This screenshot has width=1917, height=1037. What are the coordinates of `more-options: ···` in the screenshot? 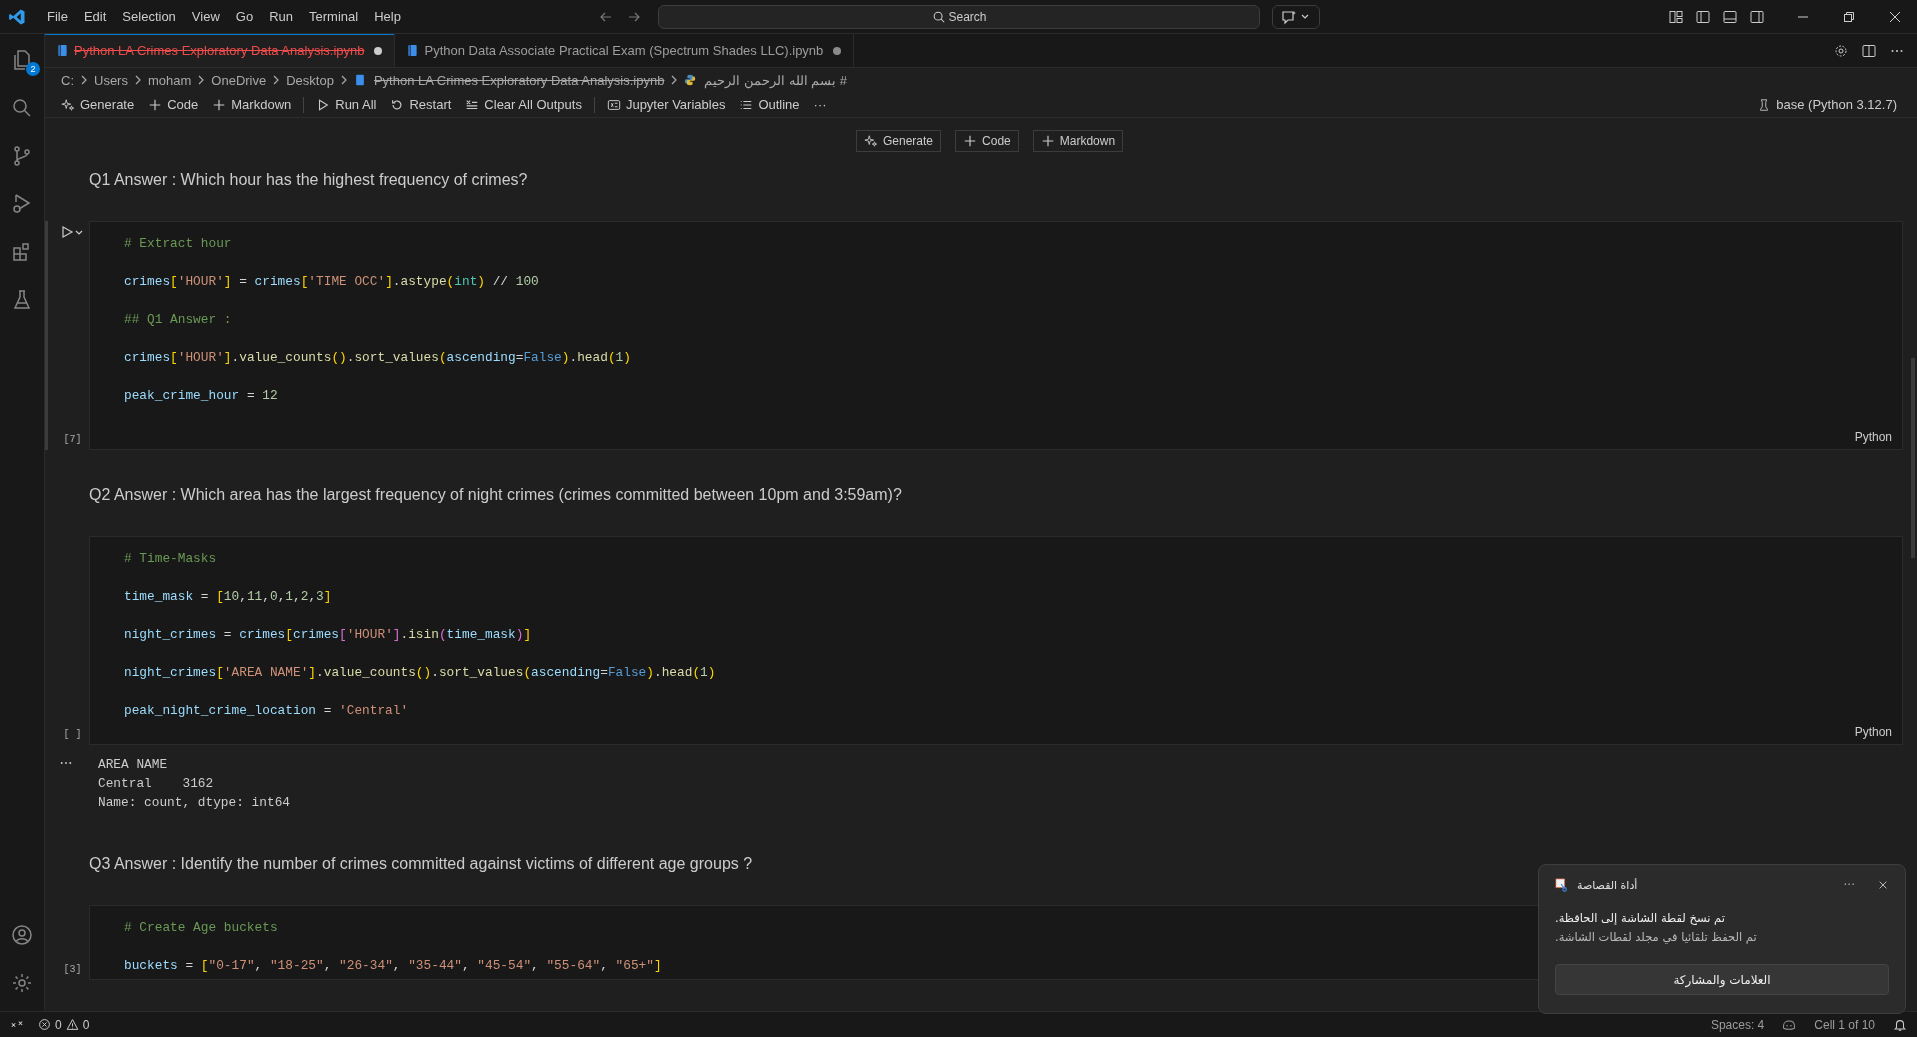 It's located at (1849, 885).